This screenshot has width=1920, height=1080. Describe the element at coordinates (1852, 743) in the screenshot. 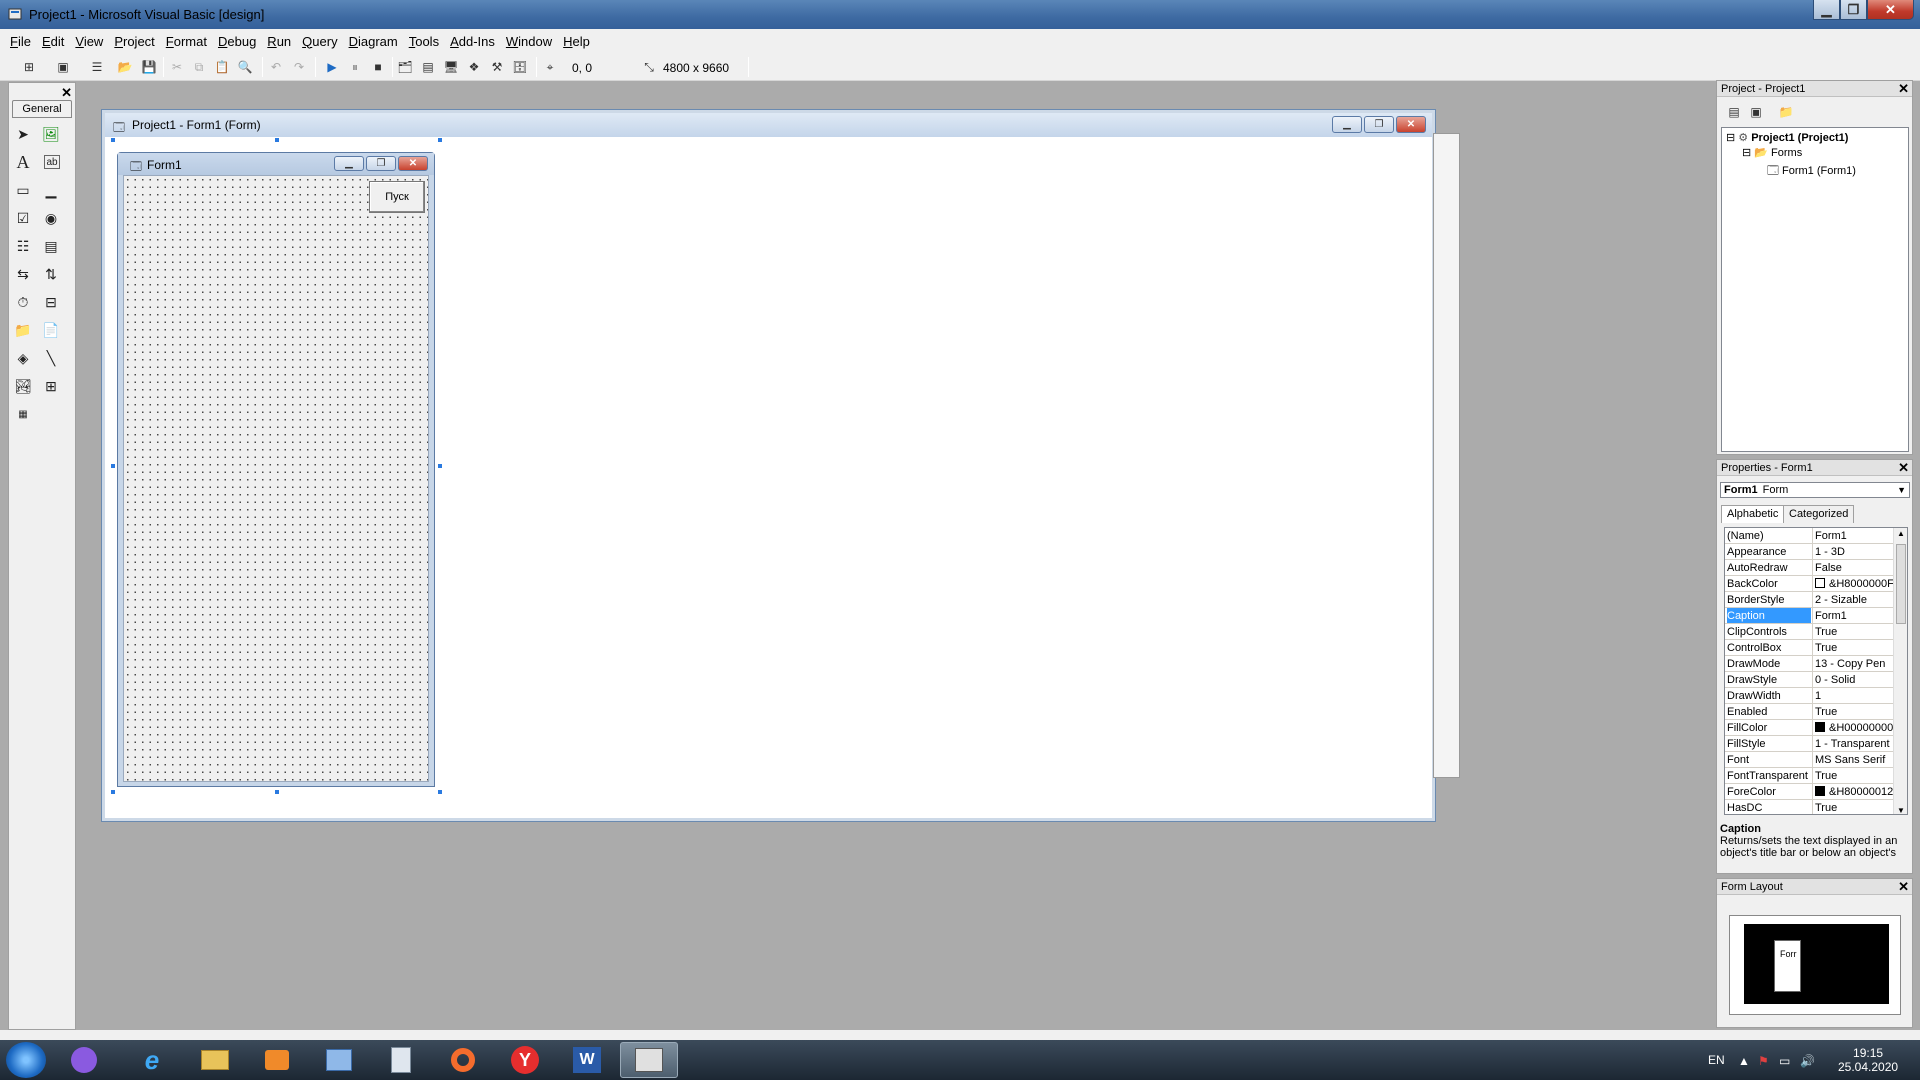

I see `property-value: 1 - Transparent` at that location.